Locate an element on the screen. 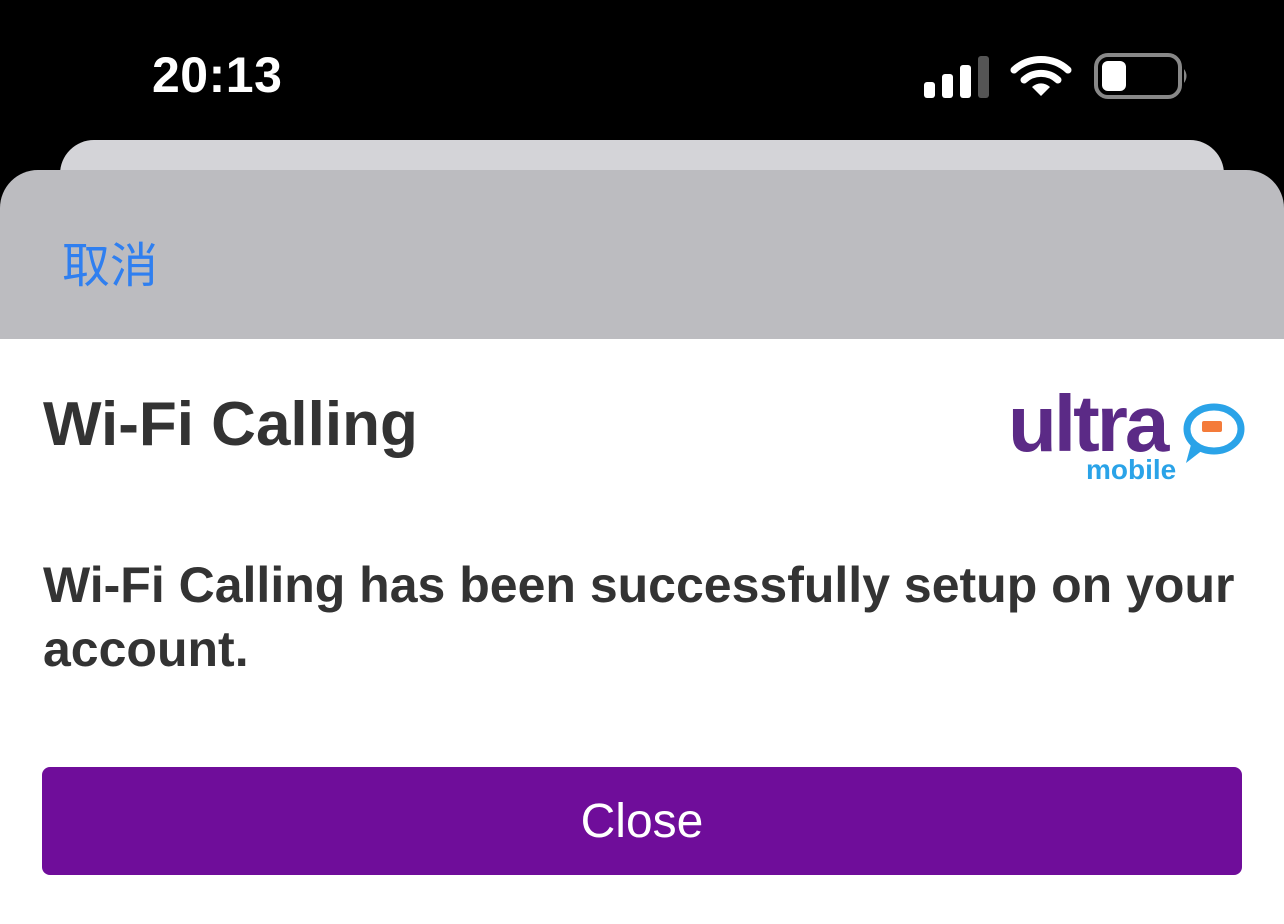 This screenshot has width=1284, height=924. battery-icon is located at coordinates (1140, 76).